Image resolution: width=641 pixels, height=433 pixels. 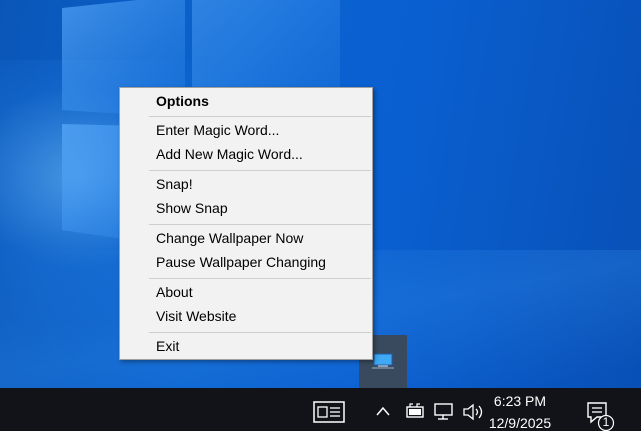 I want to click on menu-item-about: About, so click(x=246, y=292).